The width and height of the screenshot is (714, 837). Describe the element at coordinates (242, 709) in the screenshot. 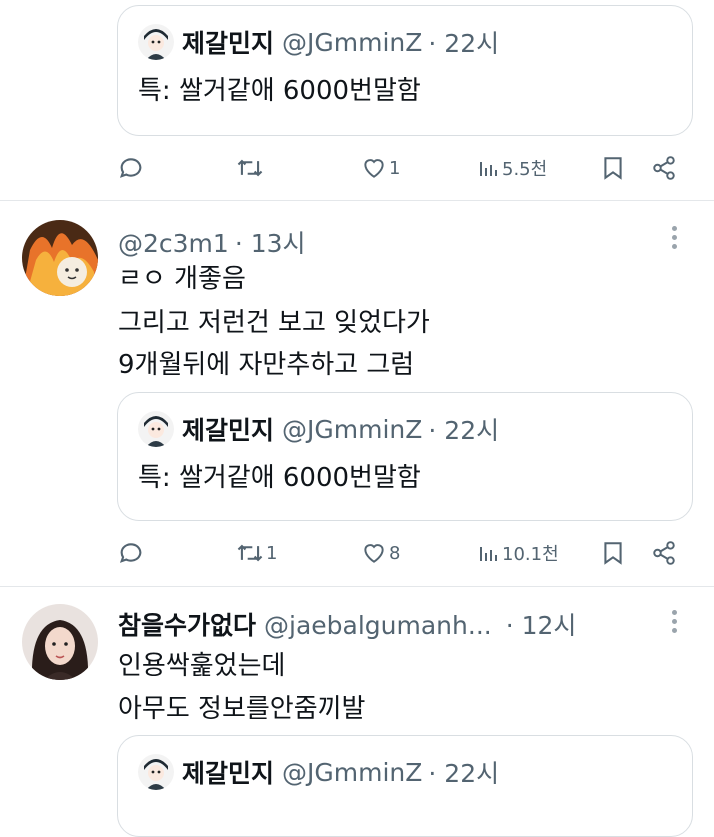

I see `tweet-text-line: 아무도 정보를안줌끼발` at that location.